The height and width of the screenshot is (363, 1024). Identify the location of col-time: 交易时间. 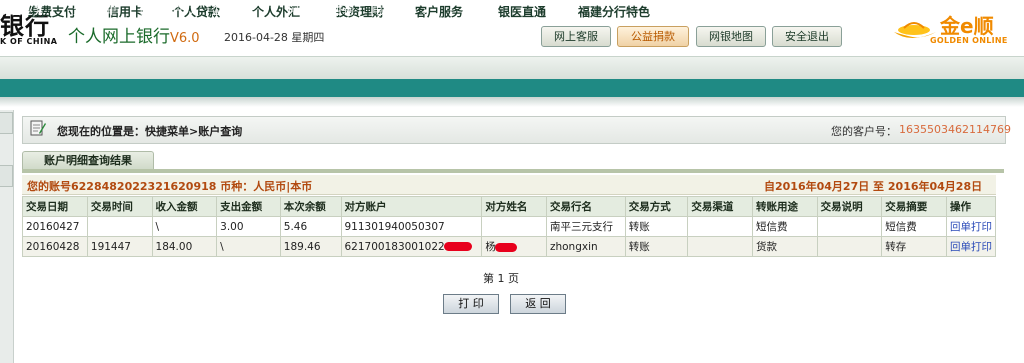
(119, 206).